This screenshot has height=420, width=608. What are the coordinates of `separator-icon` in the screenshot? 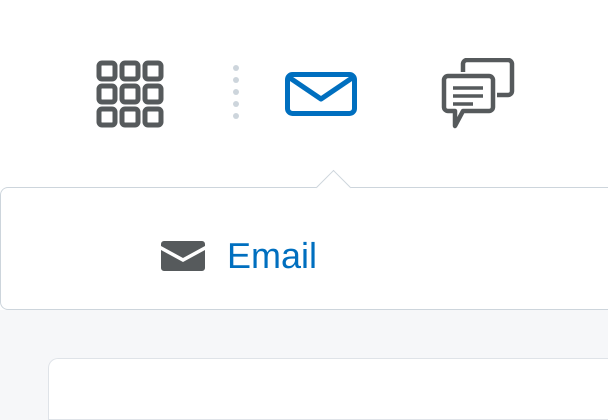 It's located at (236, 92).